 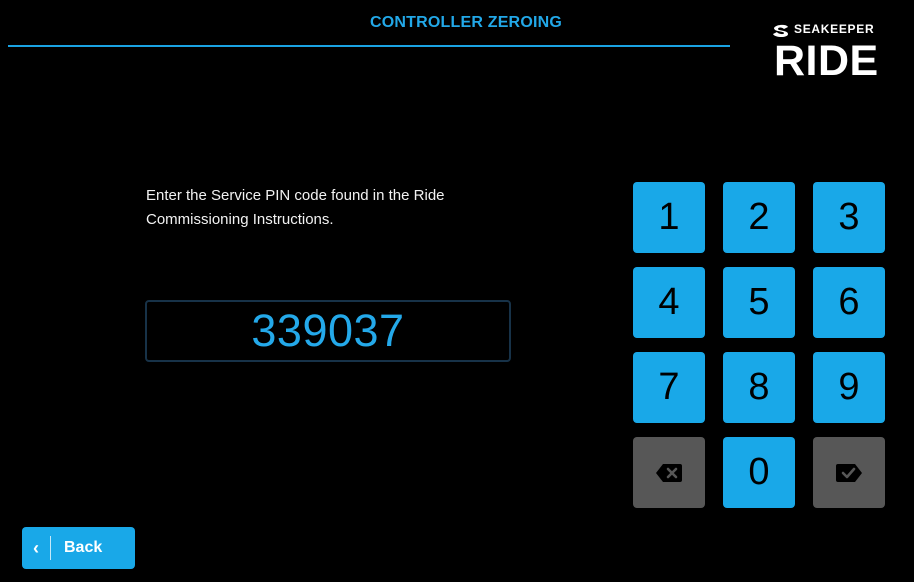 What do you see at coordinates (849, 302) in the screenshot?
I see `key-6: 6` at bounding box center [849, 302].